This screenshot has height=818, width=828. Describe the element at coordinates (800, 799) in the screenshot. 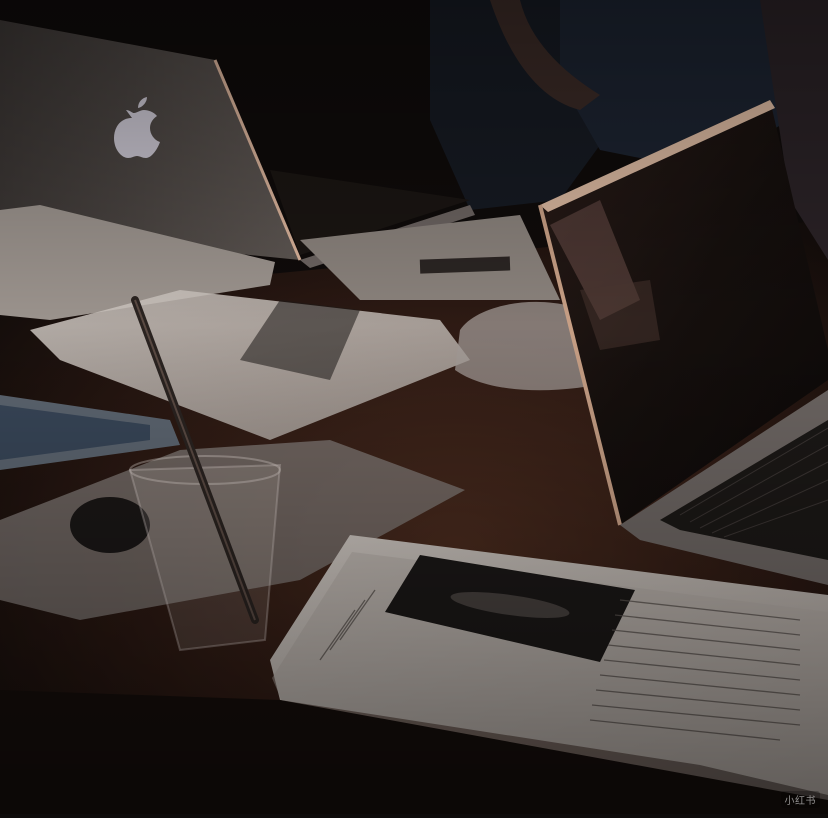

I see `watermark-logo: 小红书` at that location.